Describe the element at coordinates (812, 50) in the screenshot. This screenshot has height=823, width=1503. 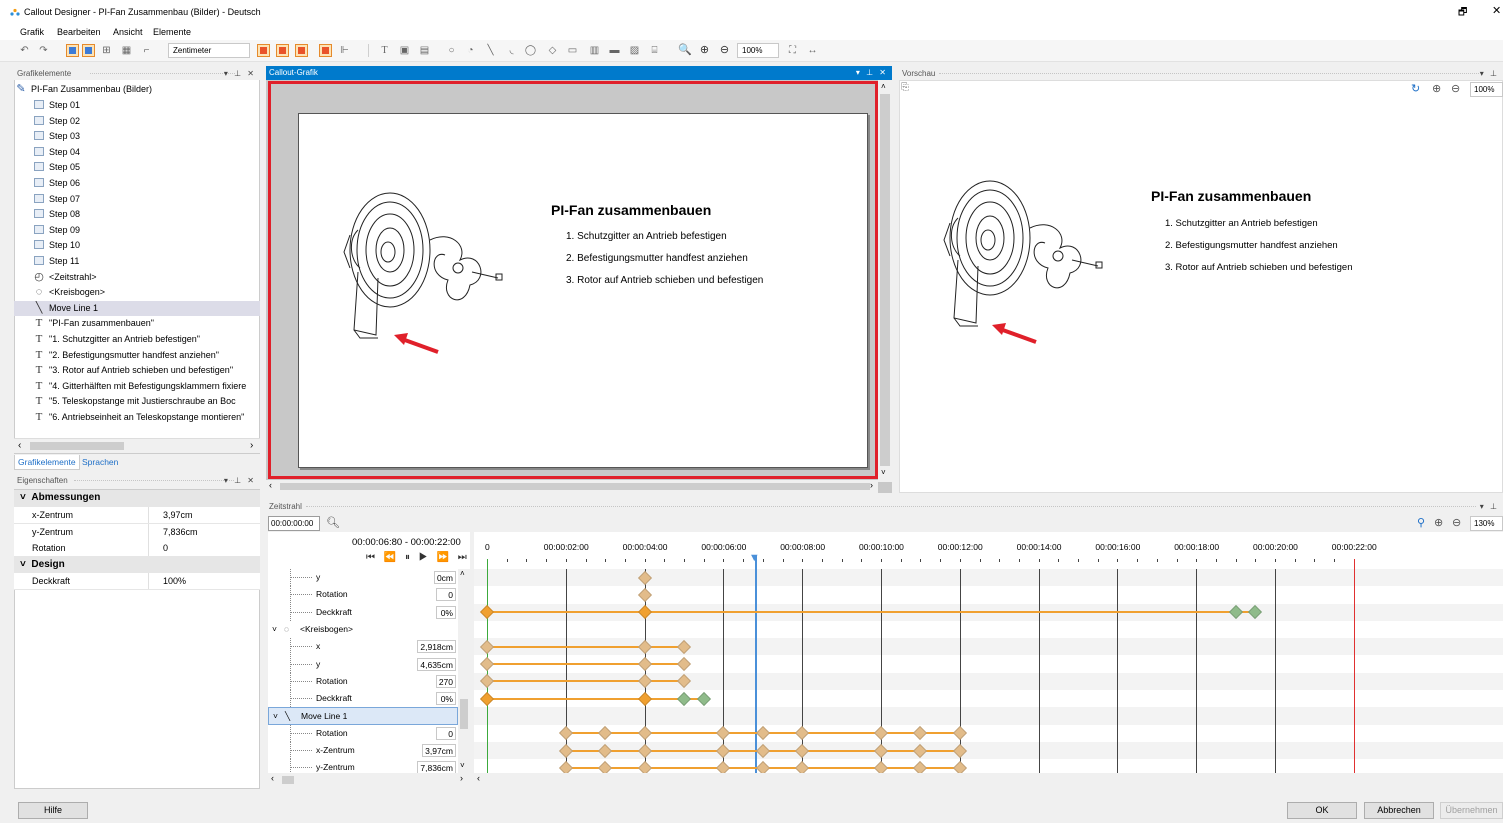
I see `fit-width-icon: ↔` at that location.